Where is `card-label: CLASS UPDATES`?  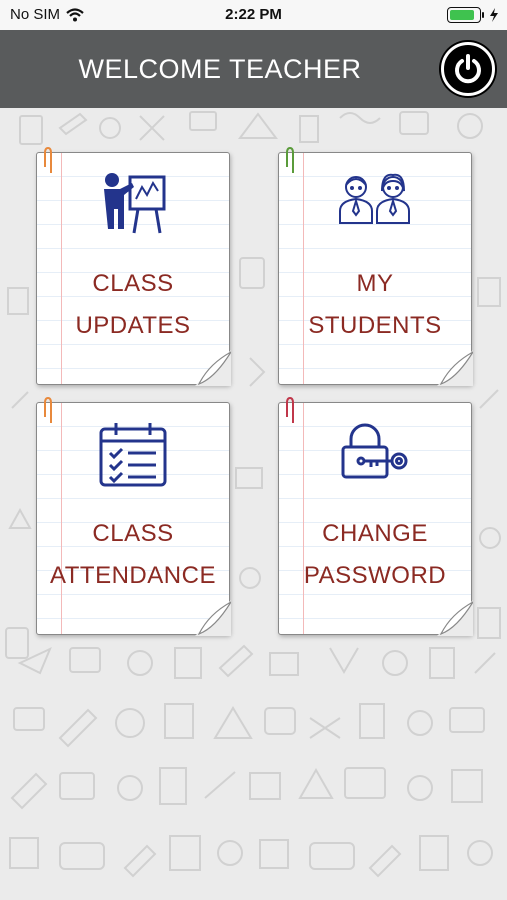 card-label: CLASS UPDATES is located at coordinates (133, 305).